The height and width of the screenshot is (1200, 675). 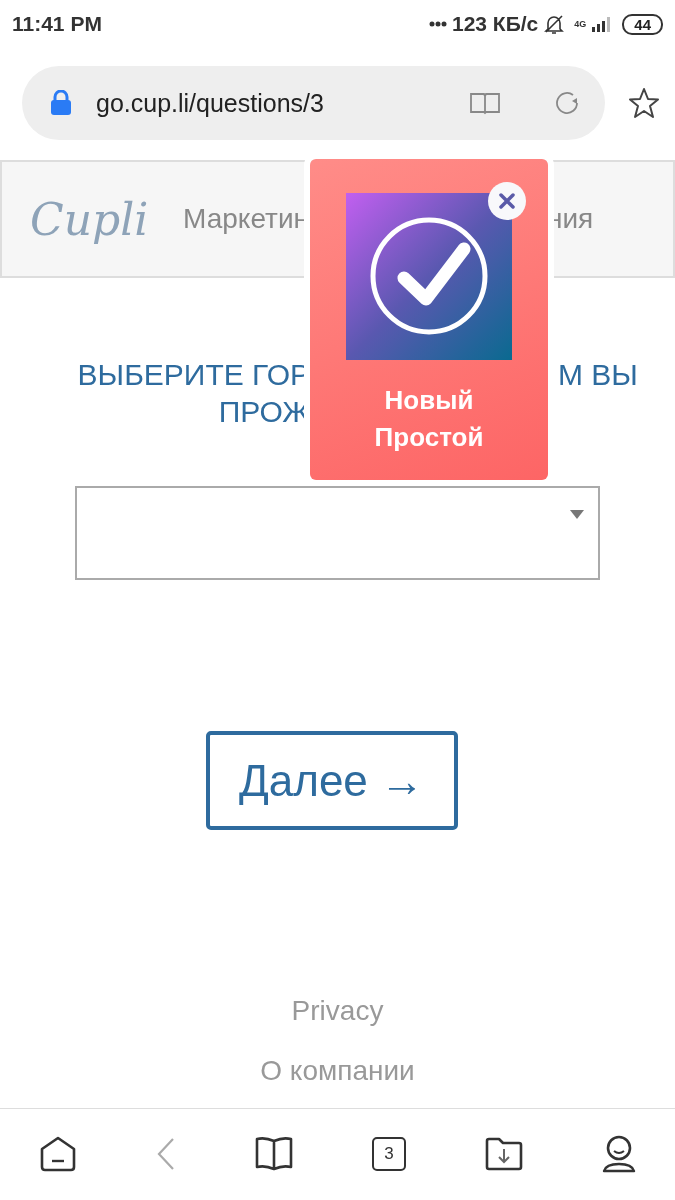 What do you see at coordinates (337, 1011) in the screenshot?
I see `footer-link: Privacy` at bounding box center [337, 1011].